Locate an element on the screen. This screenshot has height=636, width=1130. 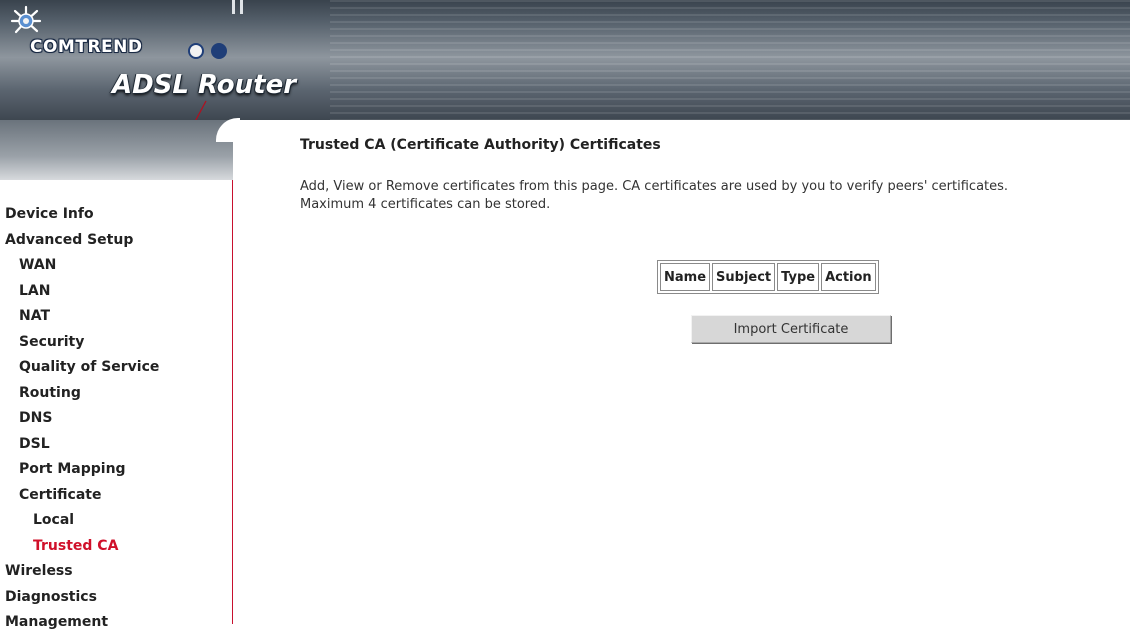
import-certificate-button: Import Certificate is located at coordinates (791, 329).